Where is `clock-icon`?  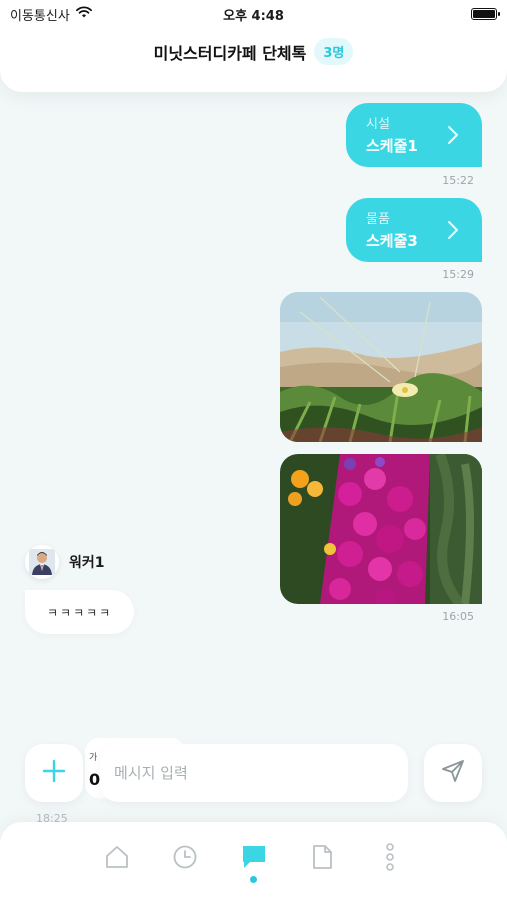 clock-icon is located at coordinates (185, 859).